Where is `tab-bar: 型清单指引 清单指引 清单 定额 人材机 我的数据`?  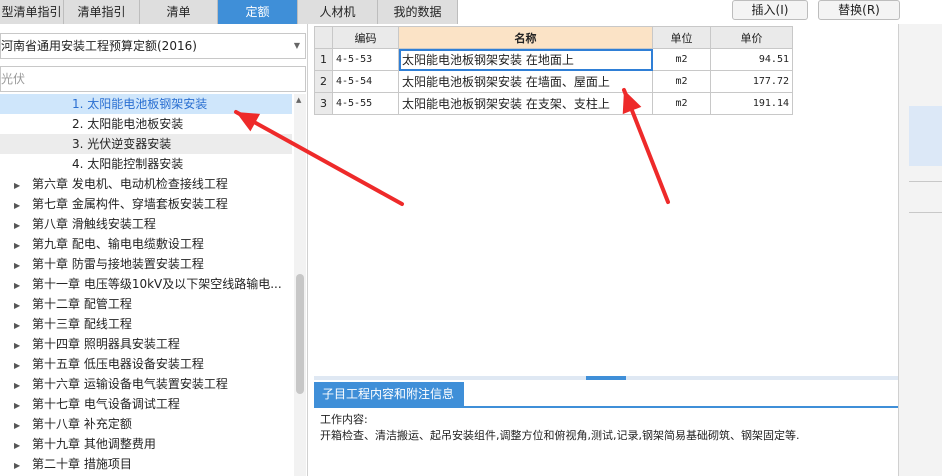
tab-bar: 型清单指引 清单指引 清单 定额 人材机 我的数据 is located at coordinates (229, 12).